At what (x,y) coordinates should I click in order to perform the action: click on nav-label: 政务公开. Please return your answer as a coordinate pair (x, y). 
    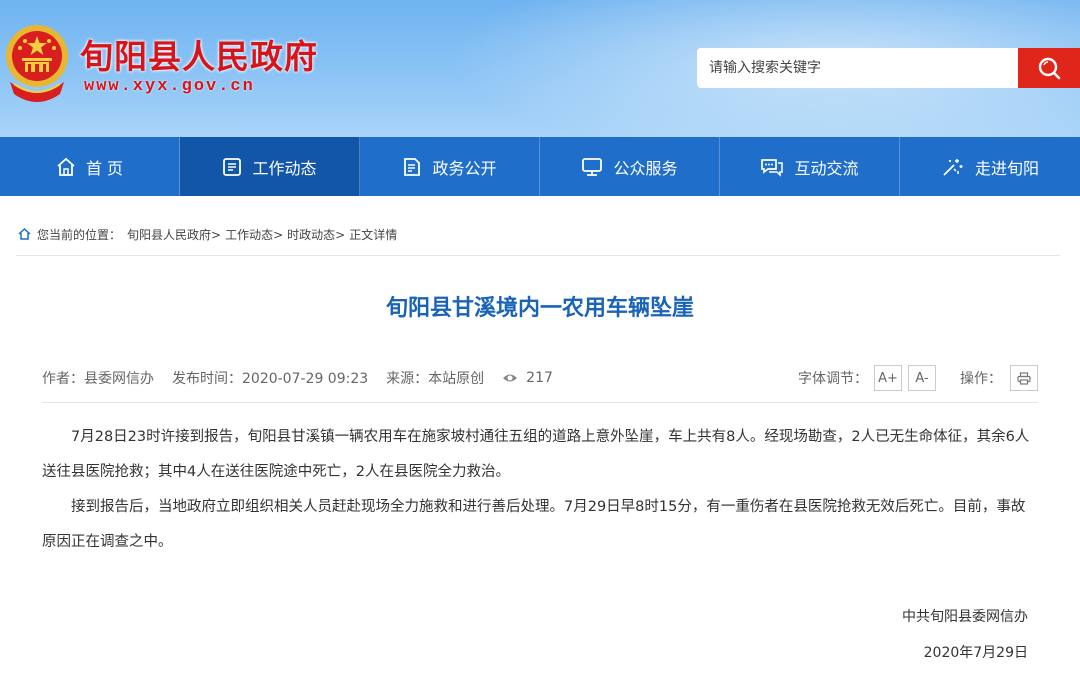
    Looking at the image, I should click on (464, 168).